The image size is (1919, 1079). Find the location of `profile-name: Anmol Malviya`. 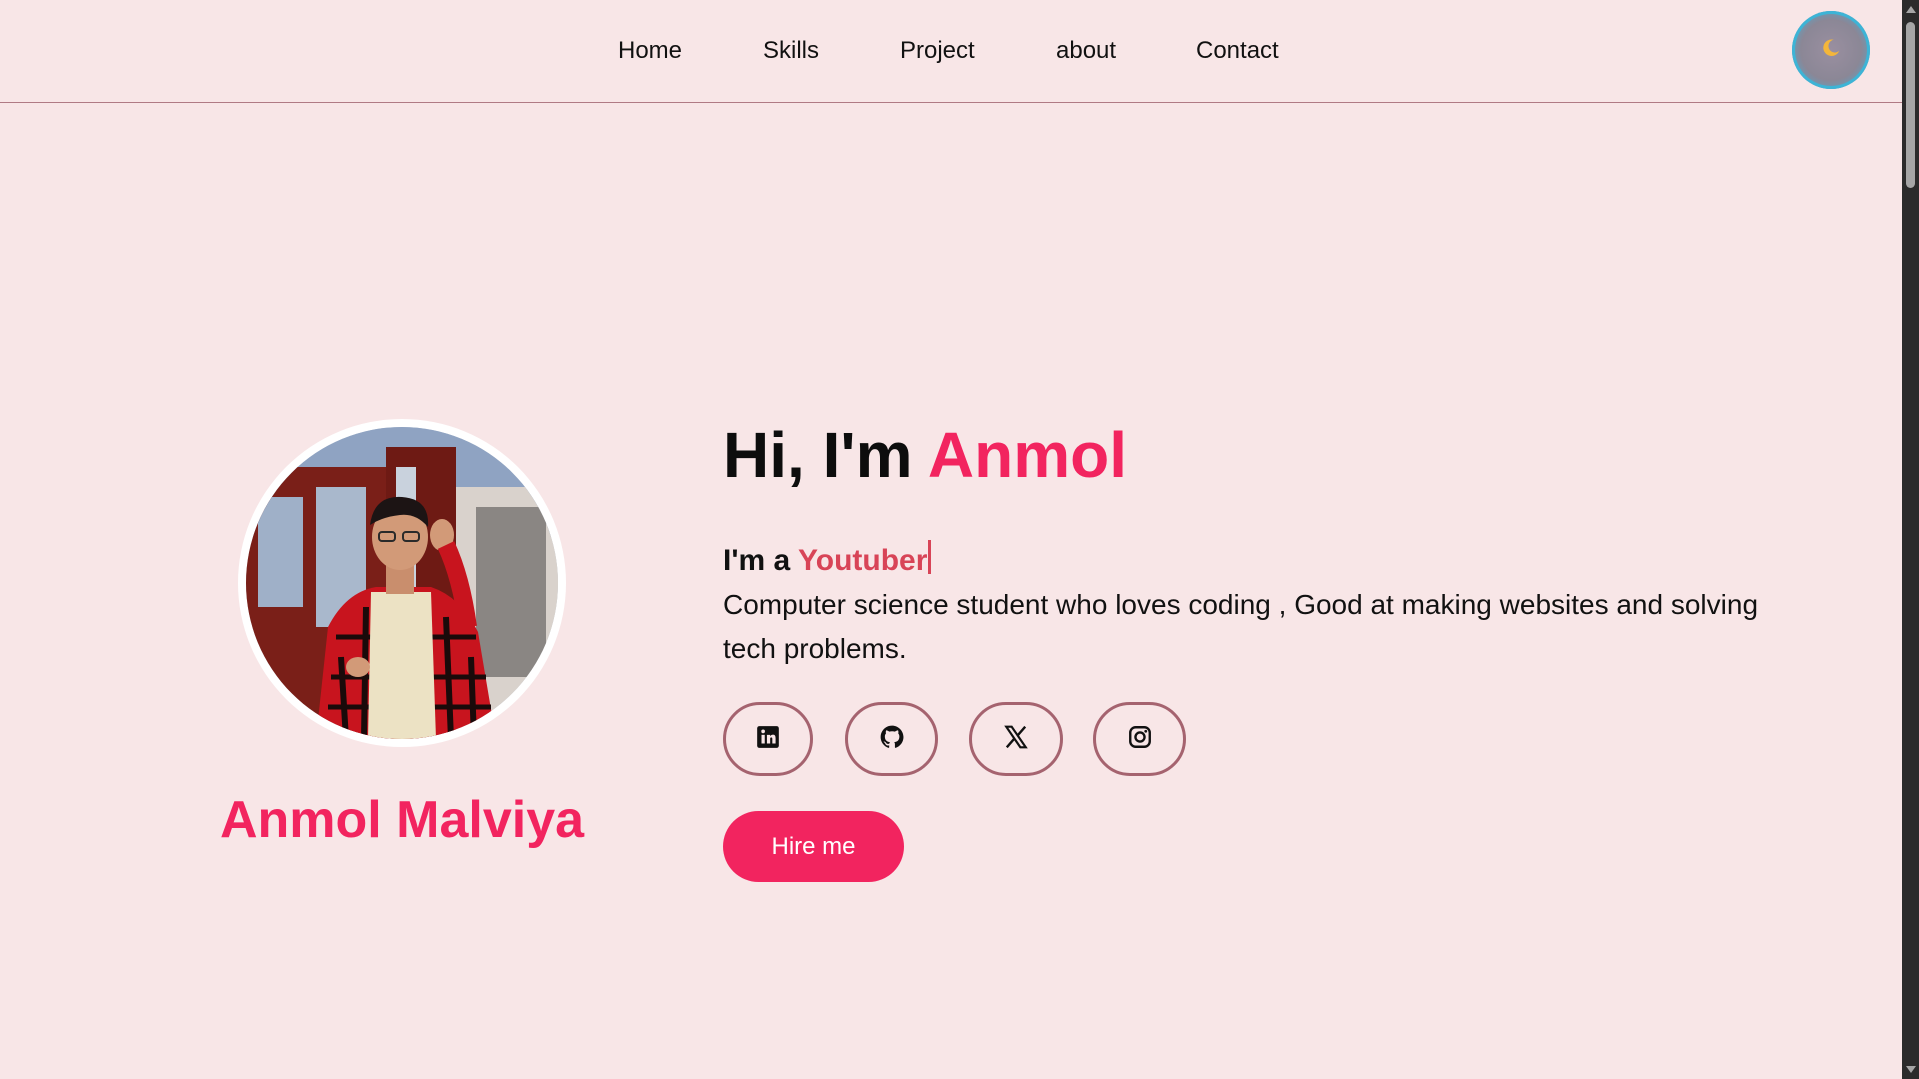

profile-name: Anmol Malviya is located at coordinates (402, 820).